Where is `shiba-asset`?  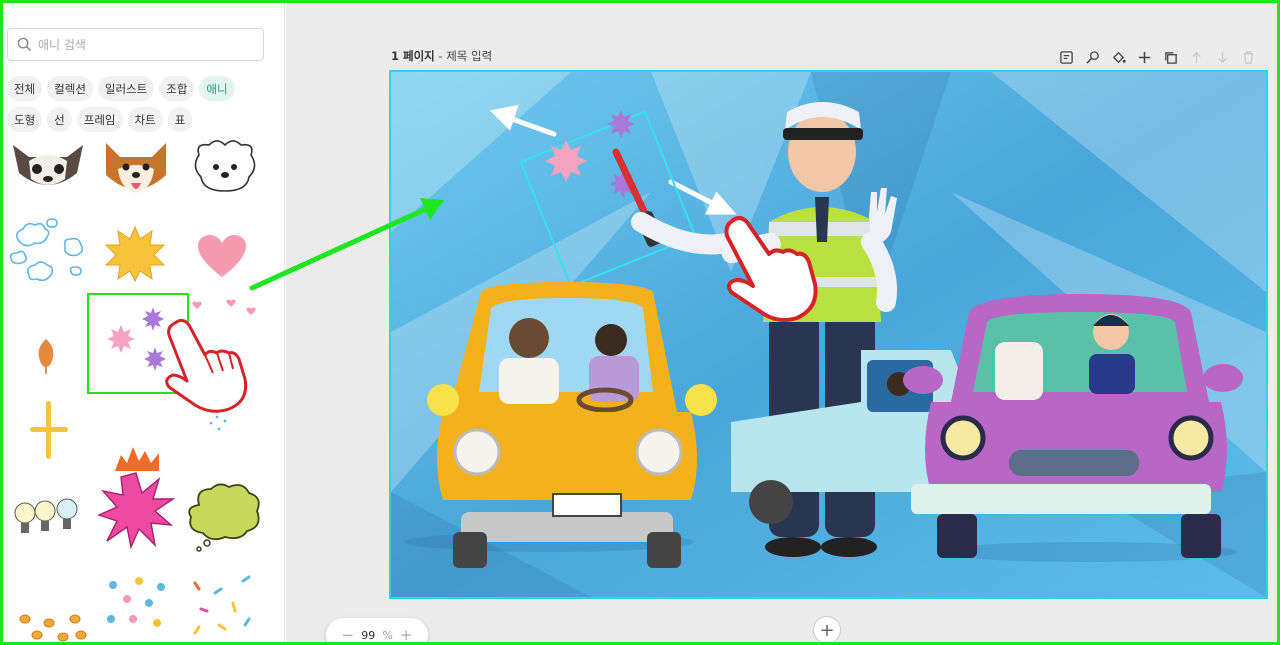 shiba-asset is located at coordinates (136, 170).